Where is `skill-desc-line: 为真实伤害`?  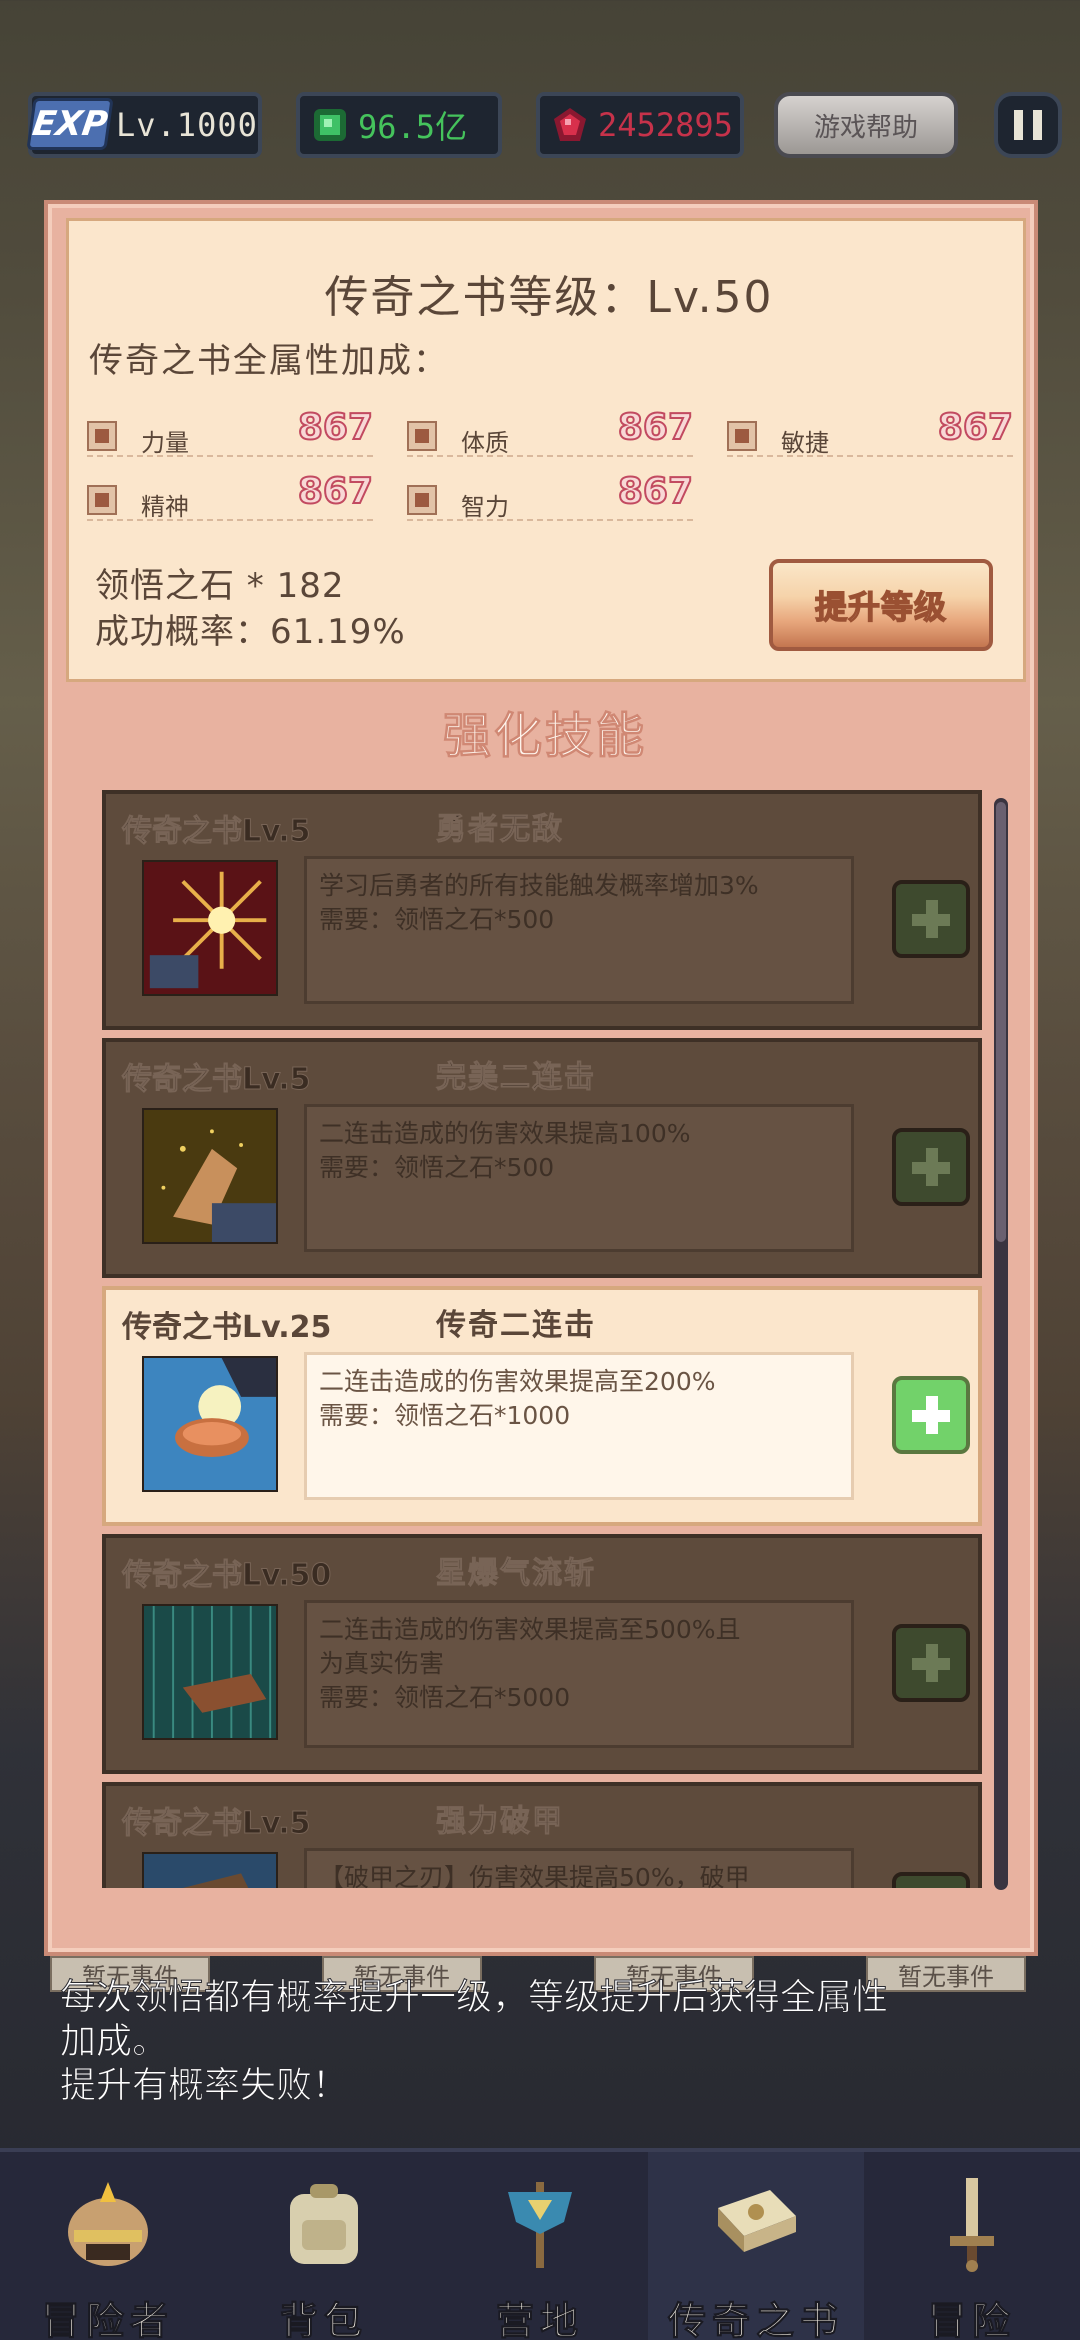 skill-desc-line: 为真实伤害 is located at coordinates (382, 1663).